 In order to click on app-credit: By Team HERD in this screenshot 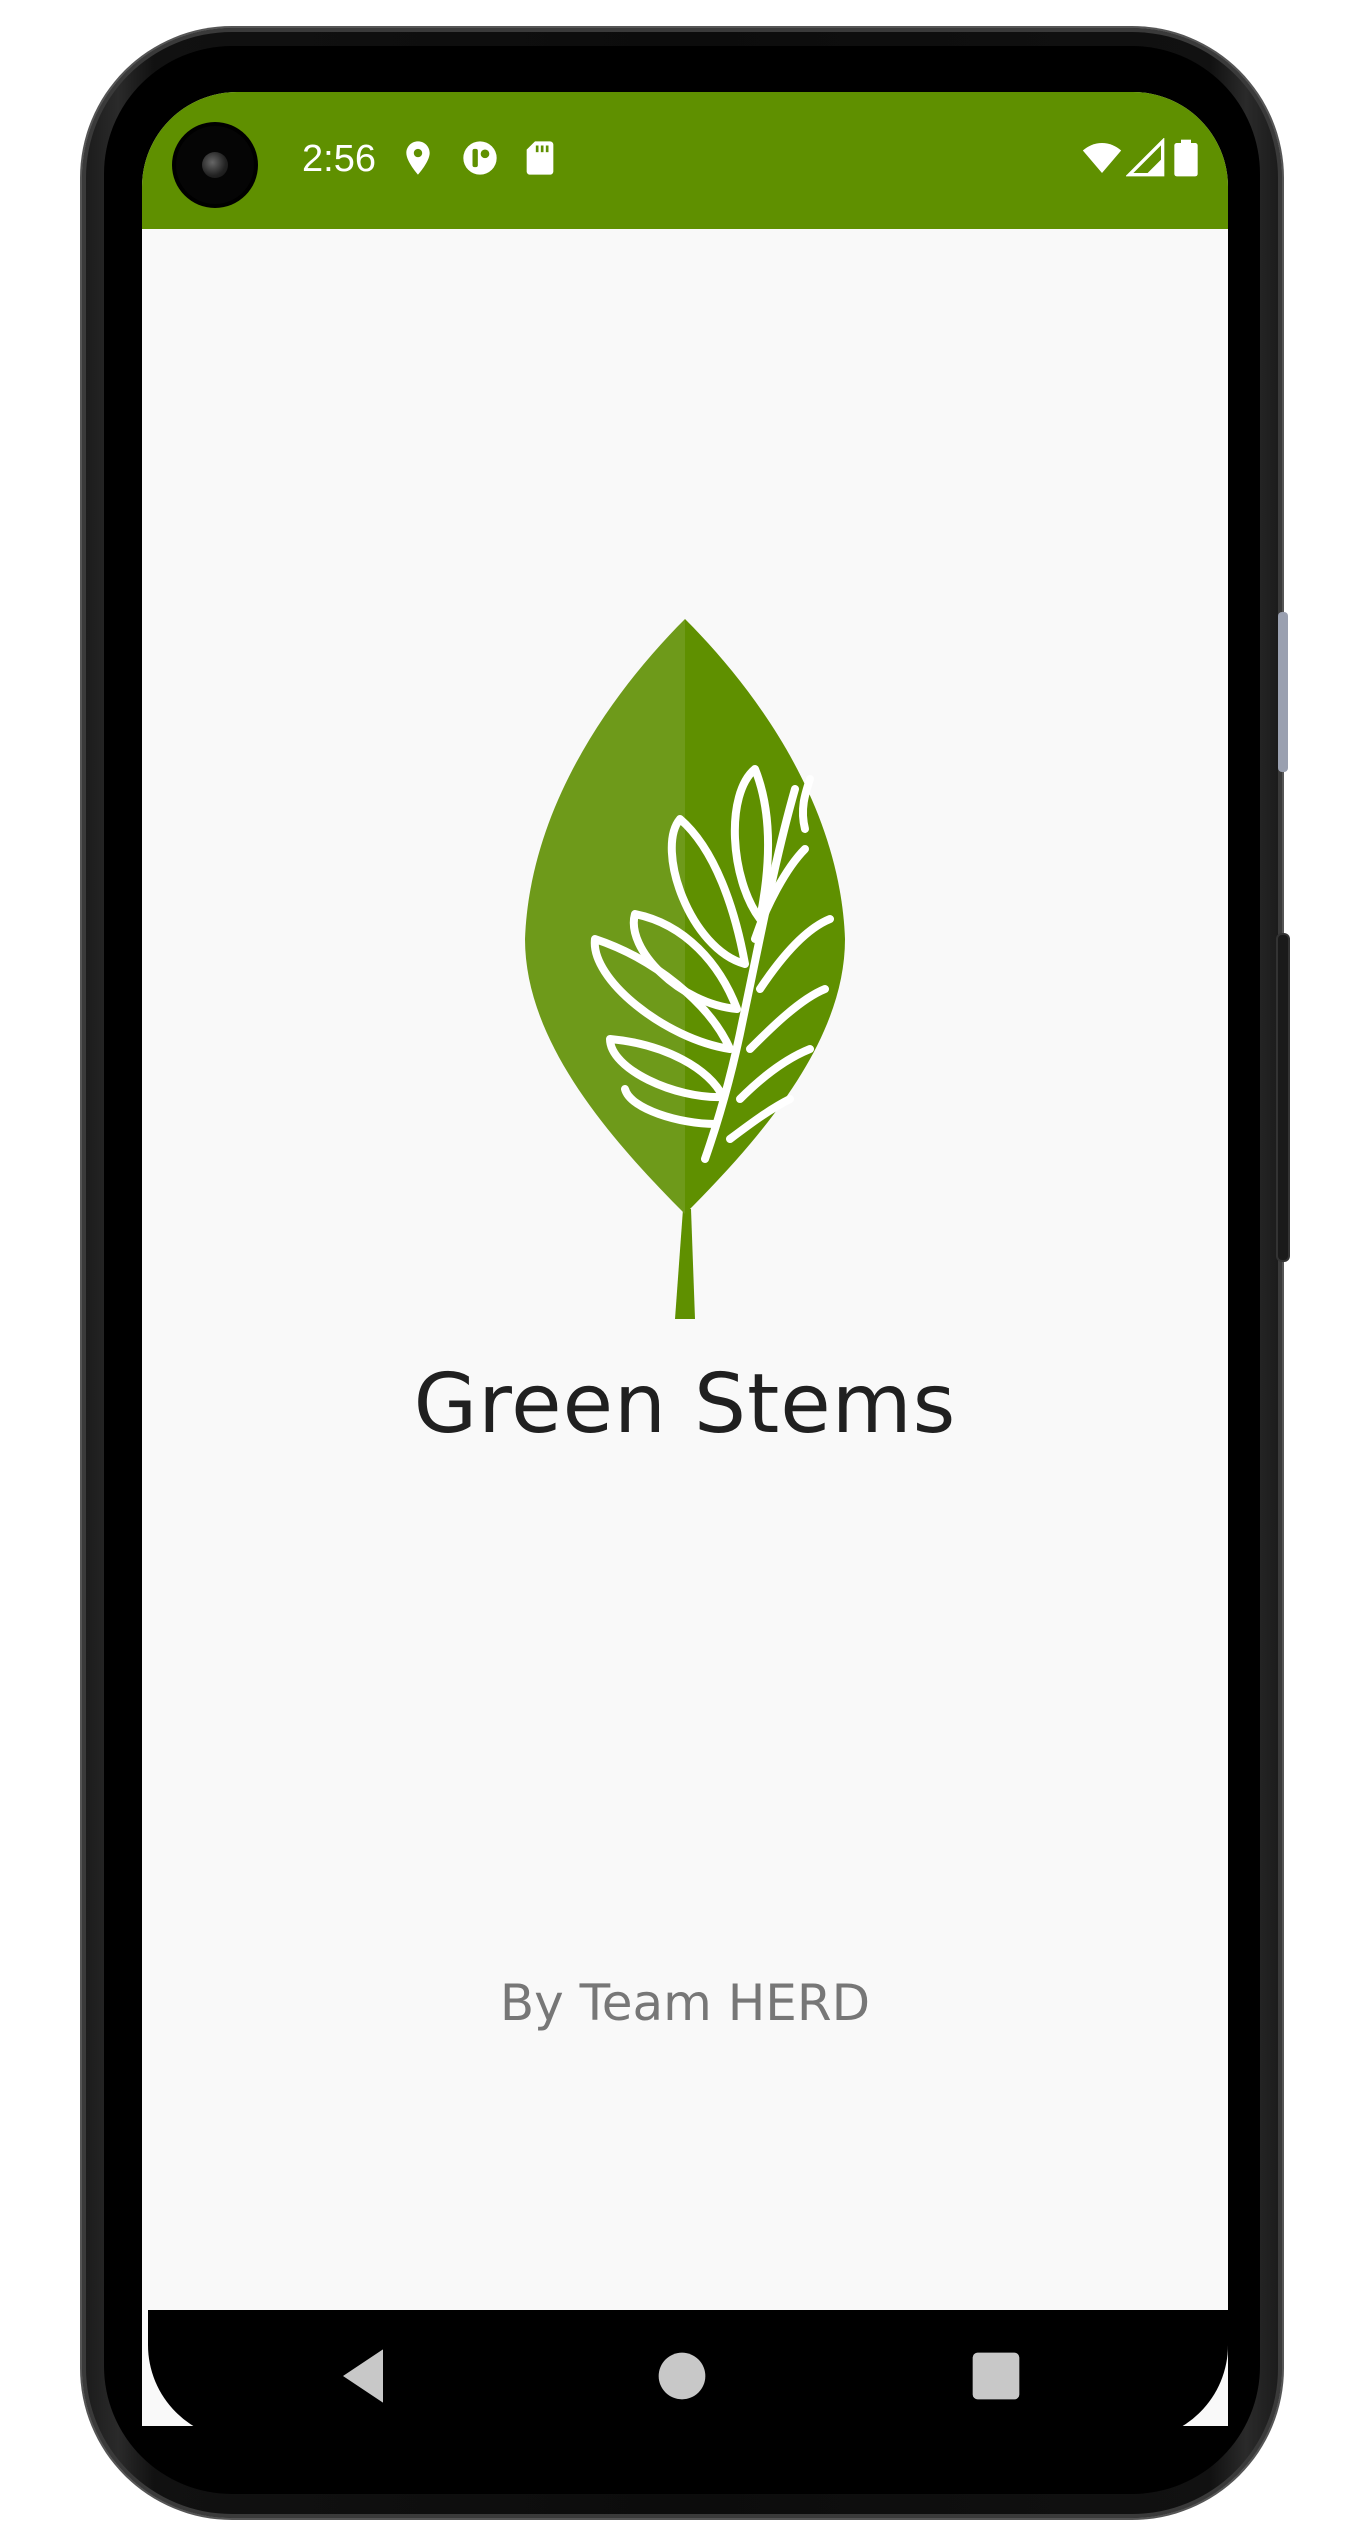, I will do `click(685, 2003)`.